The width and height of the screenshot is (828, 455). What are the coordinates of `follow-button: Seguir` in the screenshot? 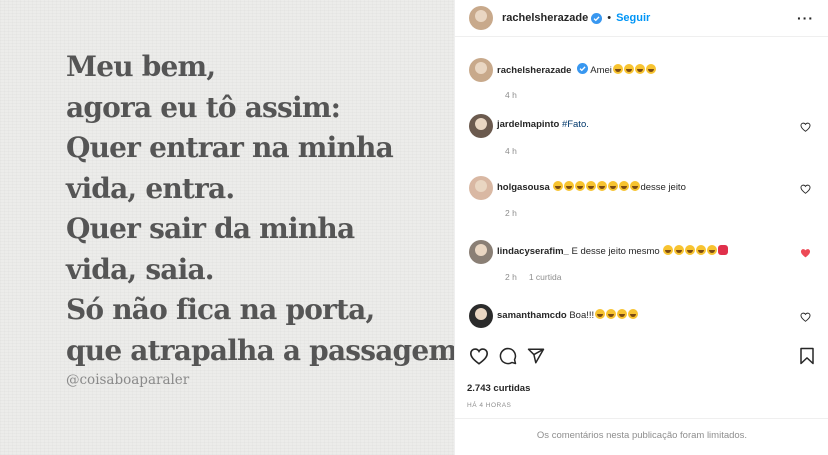 It's located at (633, 18).